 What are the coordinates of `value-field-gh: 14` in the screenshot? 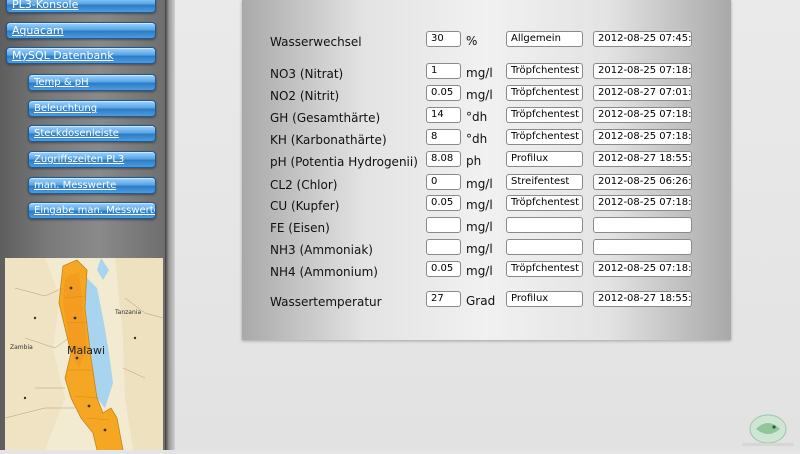 It's located at (443, 115).